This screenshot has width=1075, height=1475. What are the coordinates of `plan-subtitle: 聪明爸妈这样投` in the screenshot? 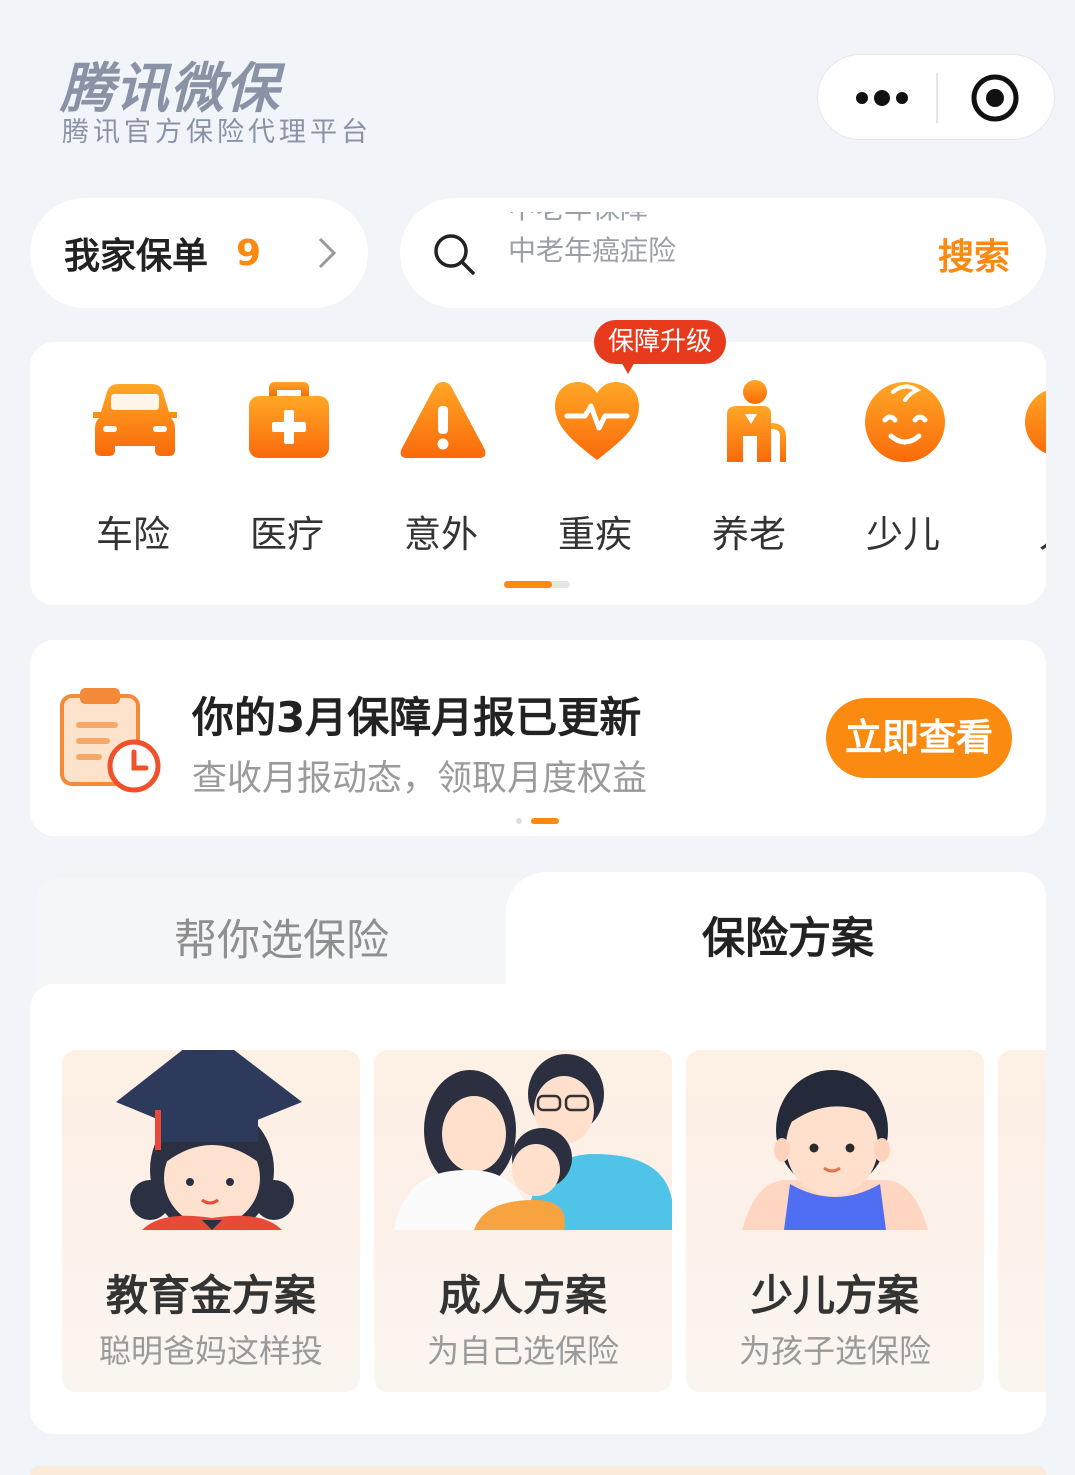 It's located at (210, 1351).